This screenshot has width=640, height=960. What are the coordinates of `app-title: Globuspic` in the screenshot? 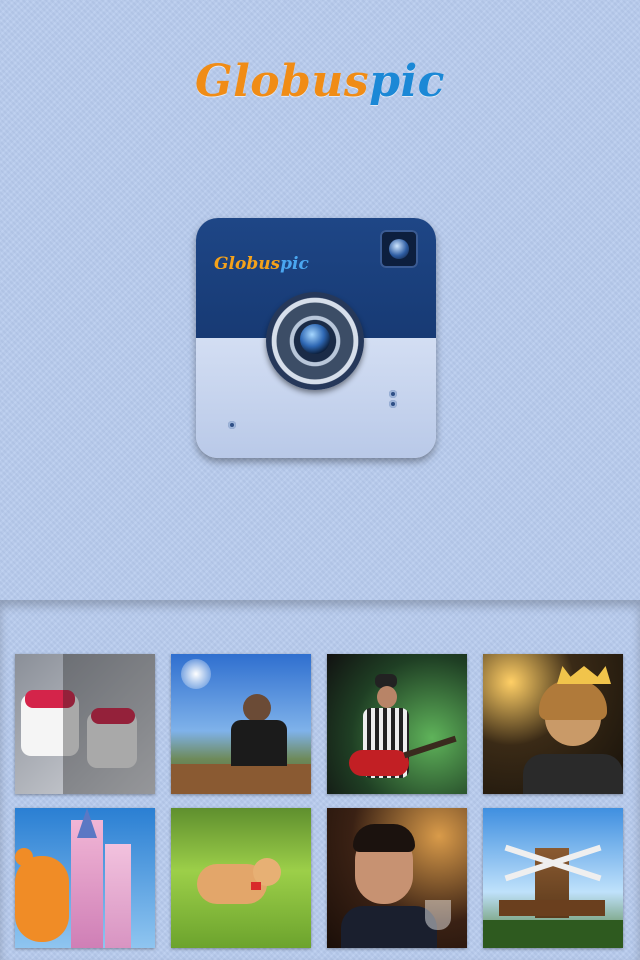 It's located at (320, 81).